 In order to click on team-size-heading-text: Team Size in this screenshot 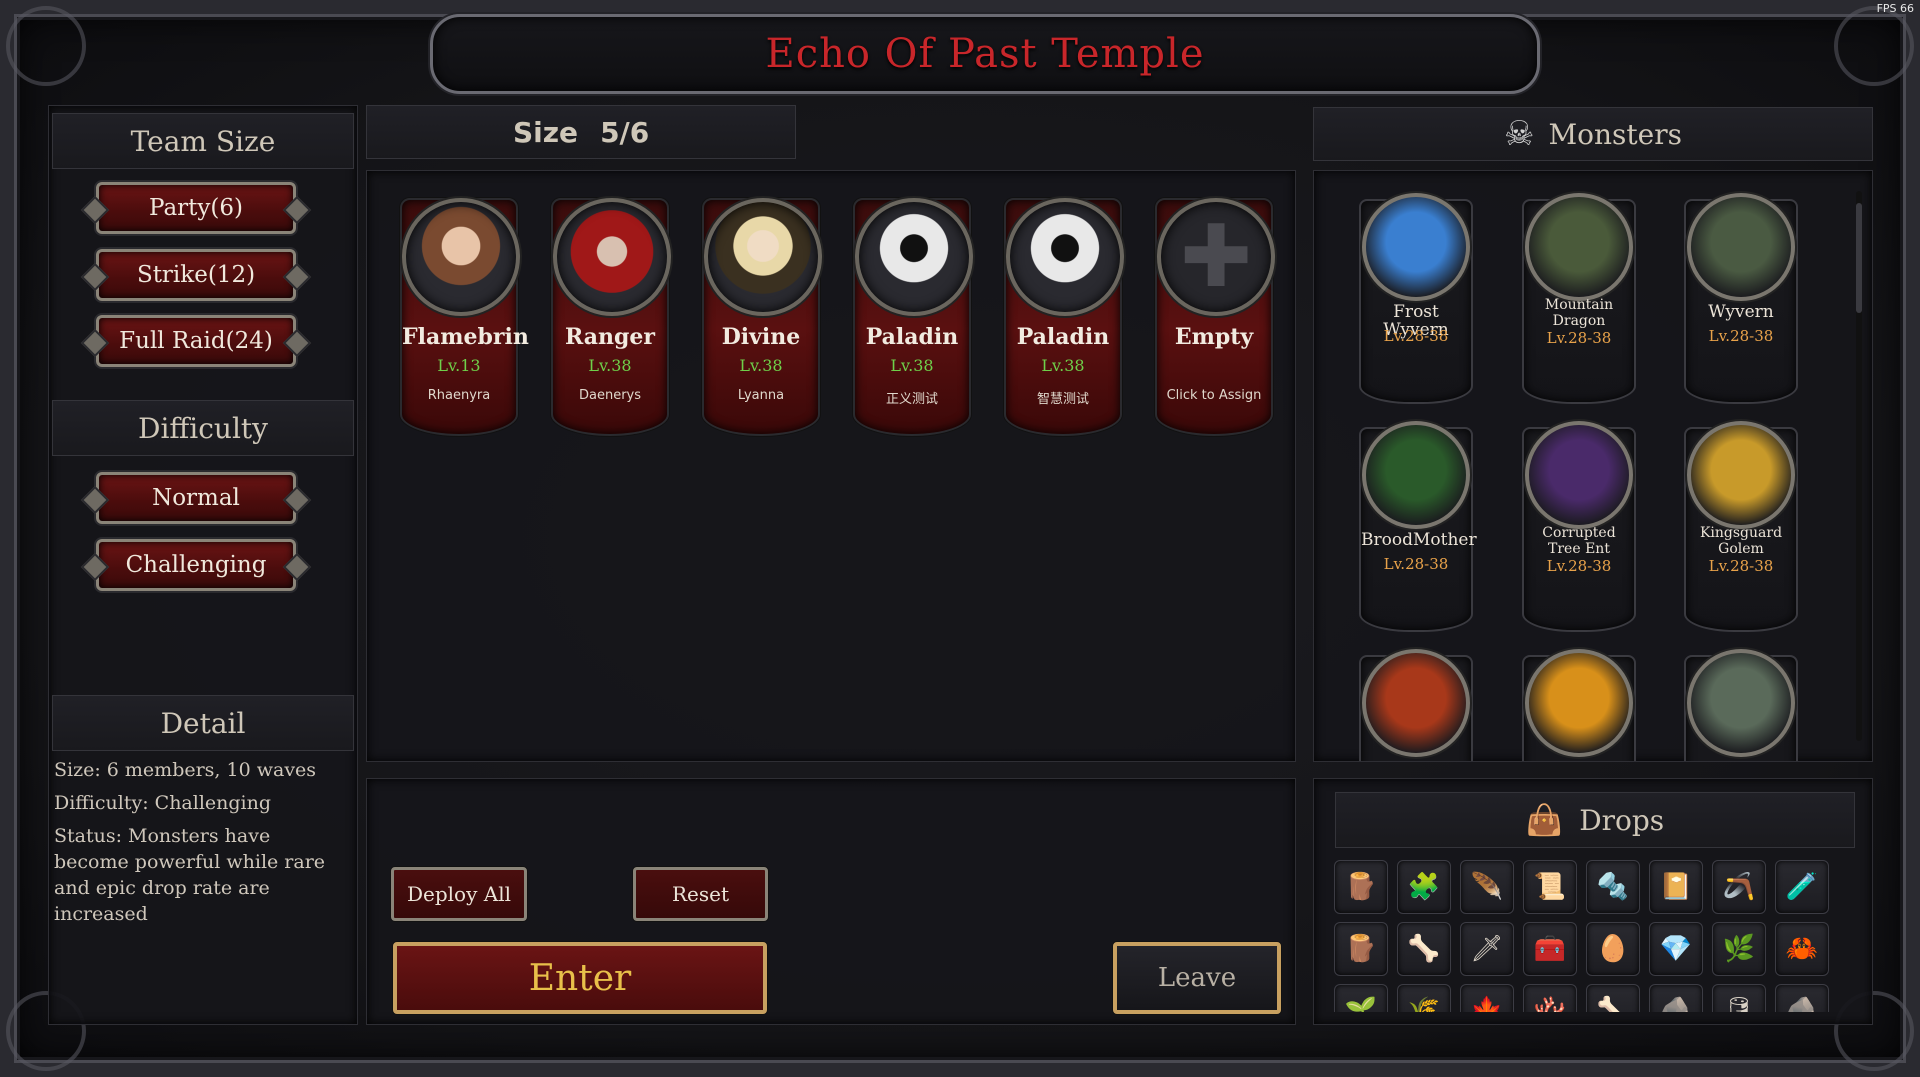, I will do `click(203, 141)`.